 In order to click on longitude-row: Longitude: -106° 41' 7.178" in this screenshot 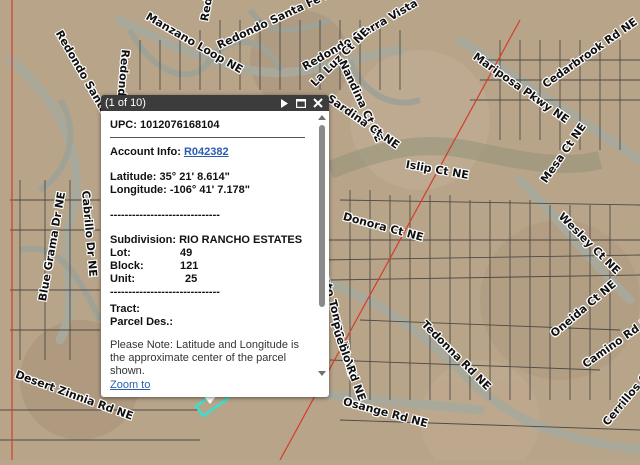, I will do `click(212, 190)`.